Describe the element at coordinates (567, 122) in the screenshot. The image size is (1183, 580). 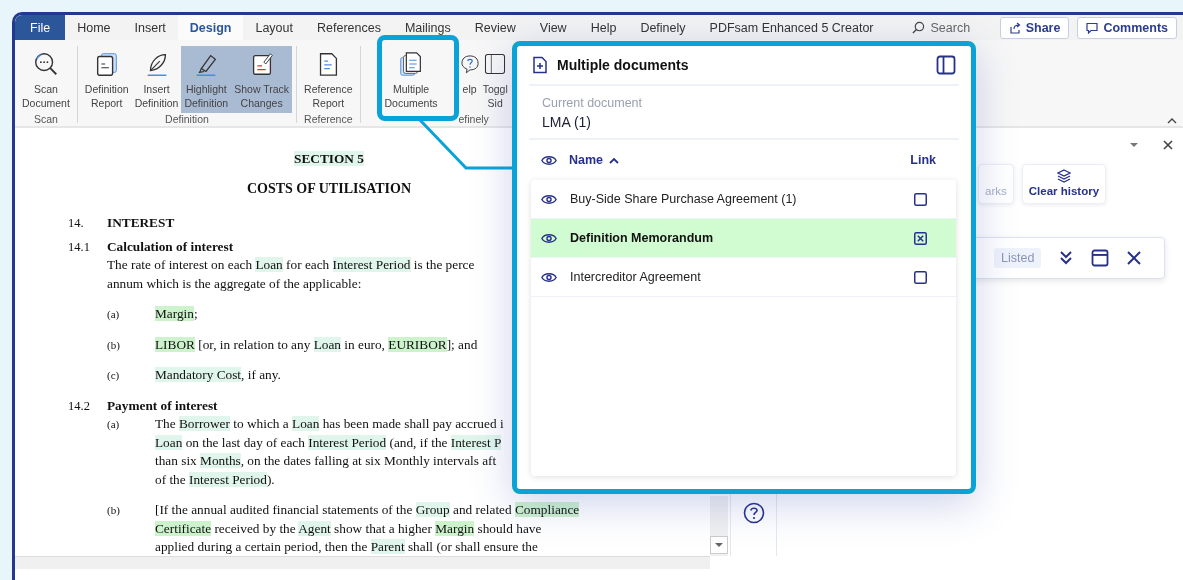
I see `current-document: LMA (1)` at that location.